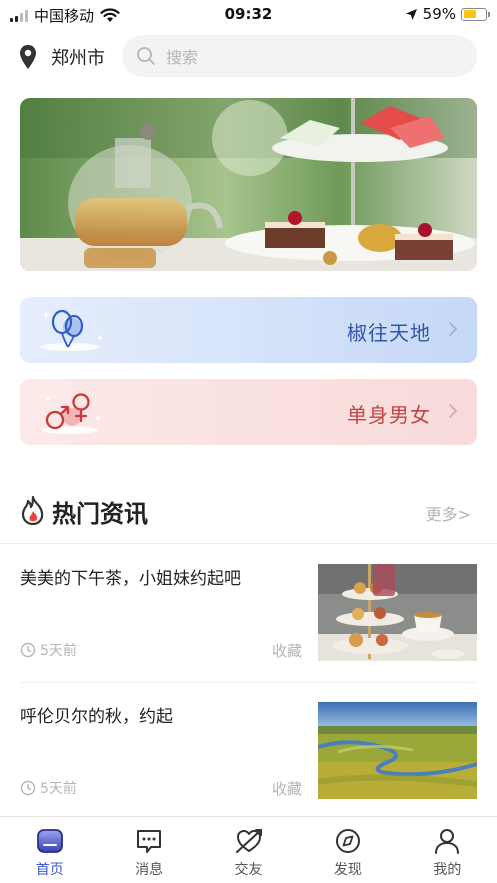 The width and height of the screenshot is (497, 883). What do you see at coordinates (411, 14) in the screenshot?
I see `location-arrow-icon` at bounding box center [411, 14].